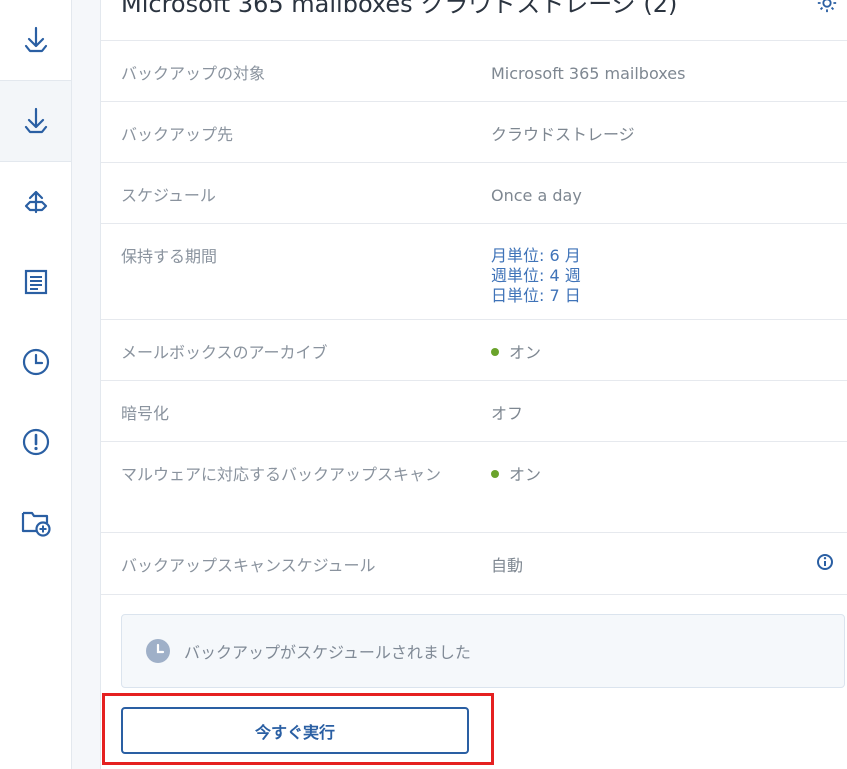 This screenshot has width=847, height=769. I want to click on sidebar-item-backup-active, so click(35, 121).